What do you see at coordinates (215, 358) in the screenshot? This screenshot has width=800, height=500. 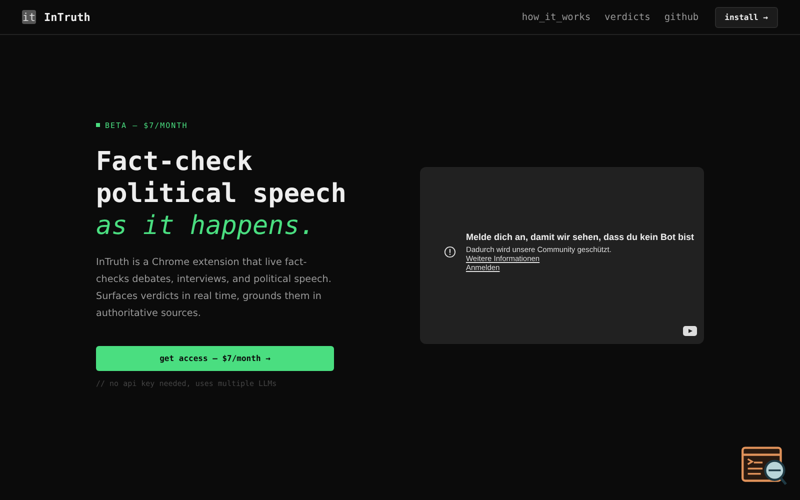 I see `get-access-button: get access — $7/month →` at bounding box center [215, 358].